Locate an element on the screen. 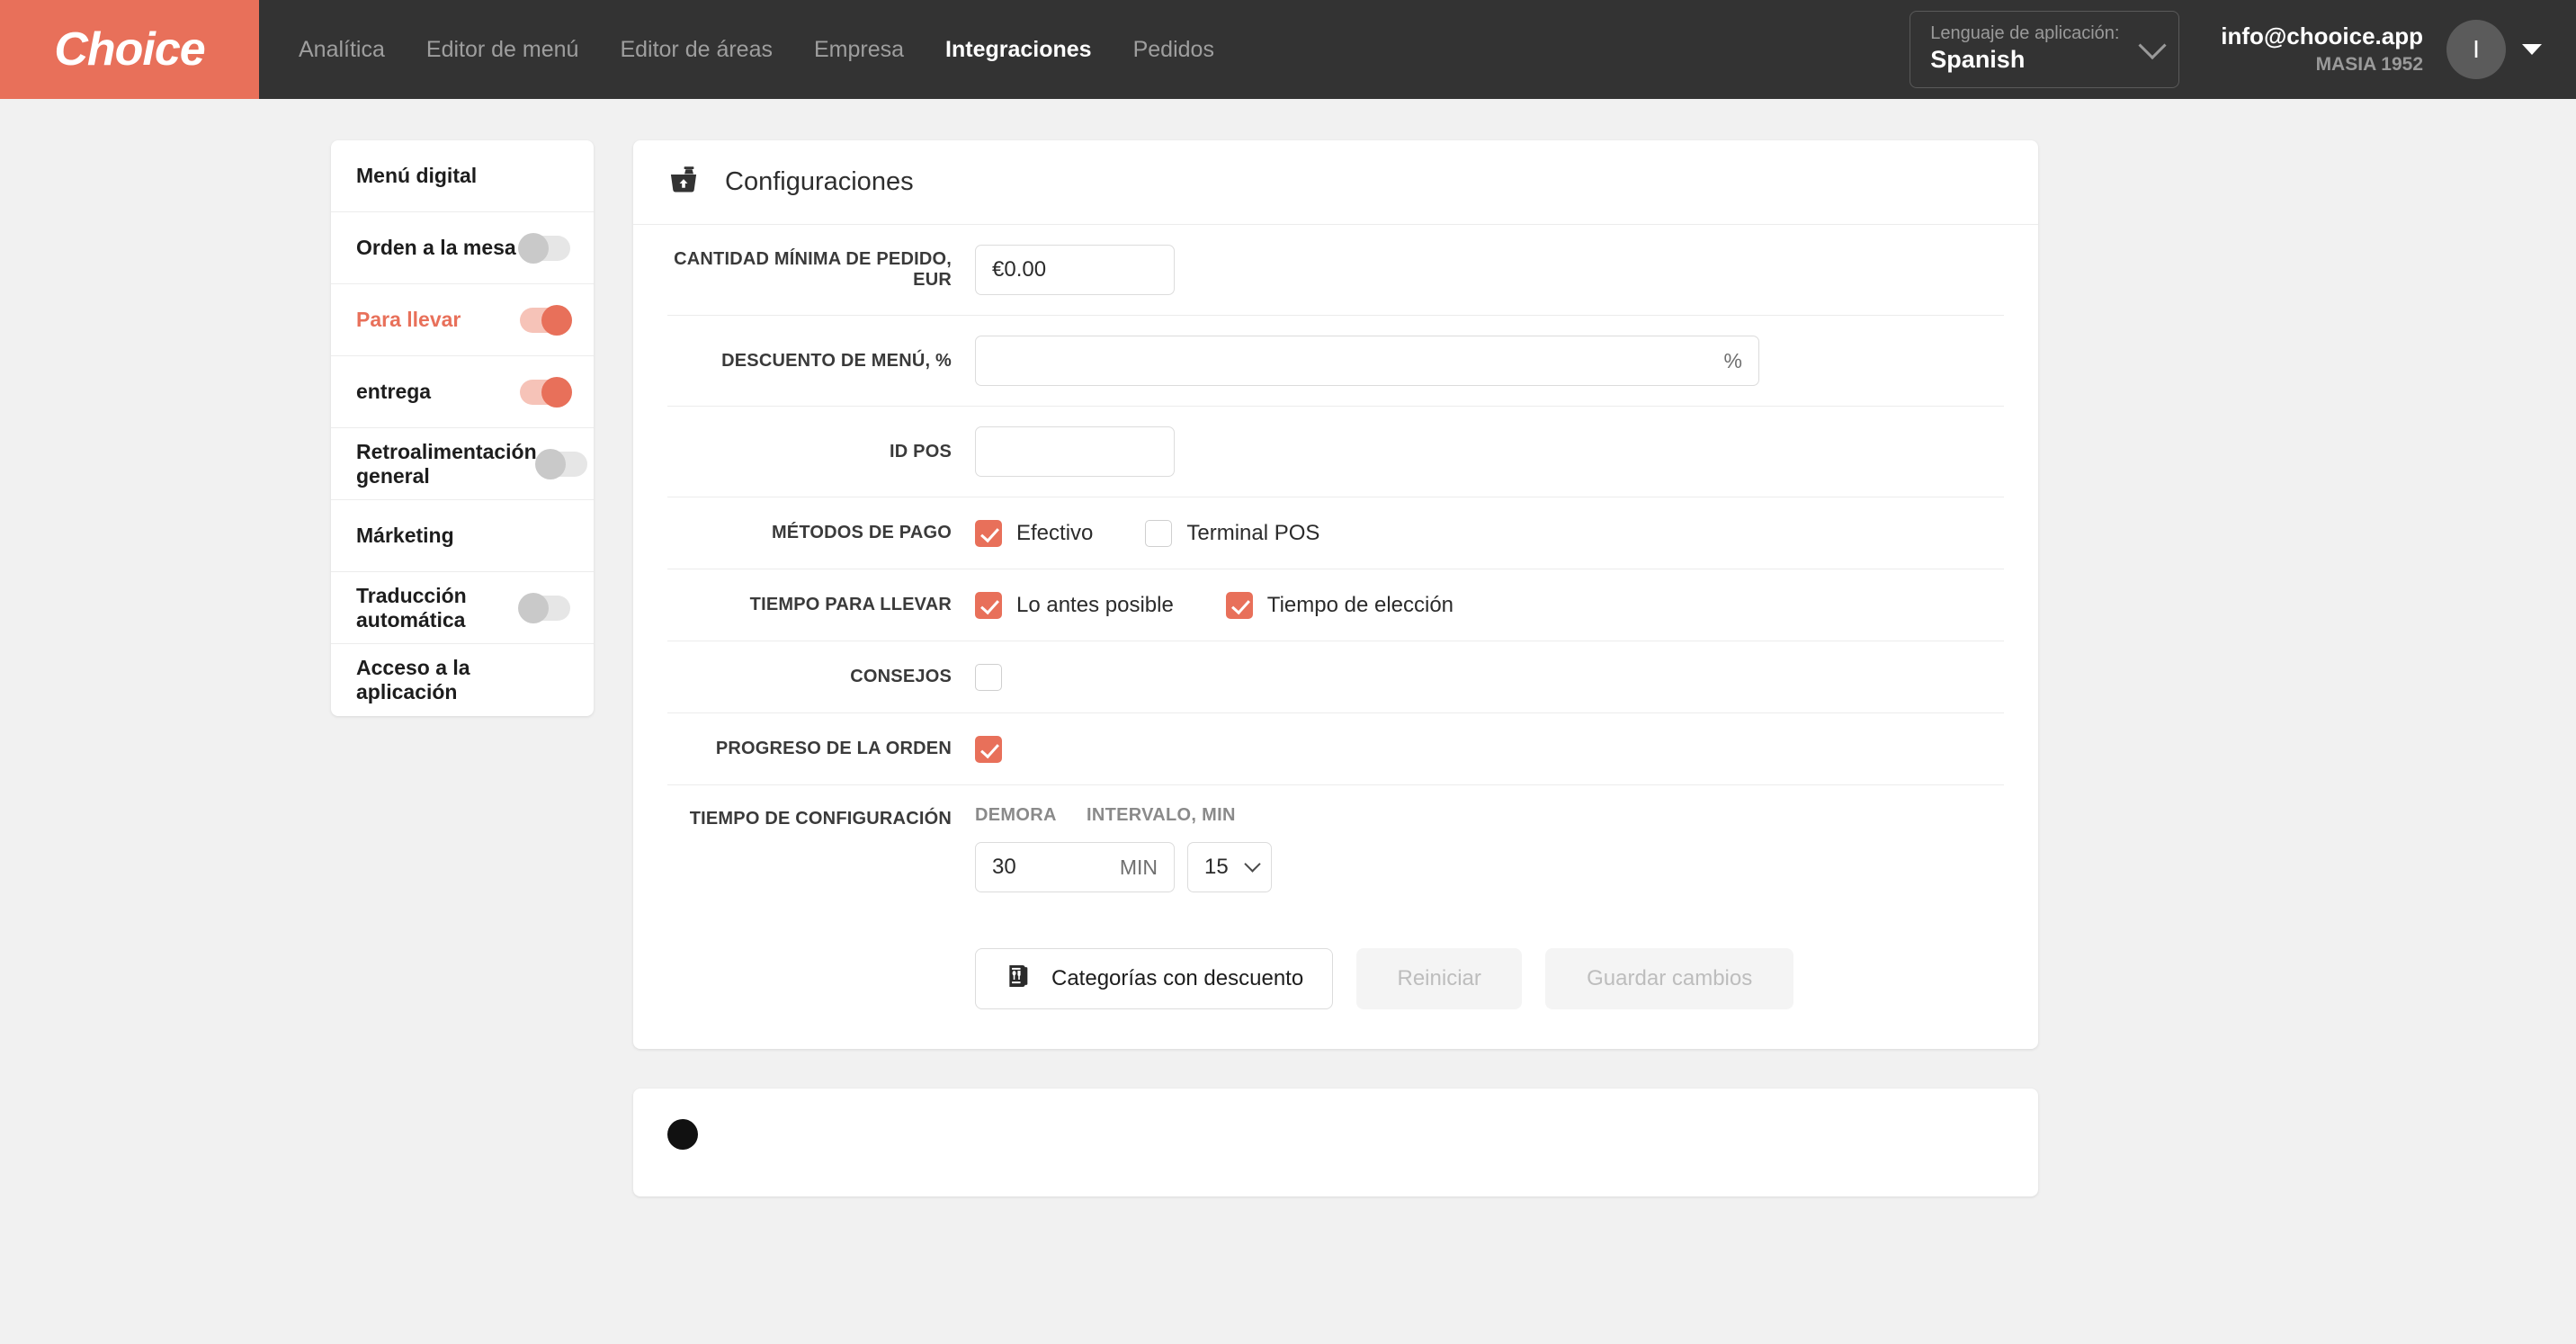 The width and height of the screenshot is (2576, 1344). row-order-progress: PROGRESO DE LA ORDEN is located at coordinates (1335, 749).